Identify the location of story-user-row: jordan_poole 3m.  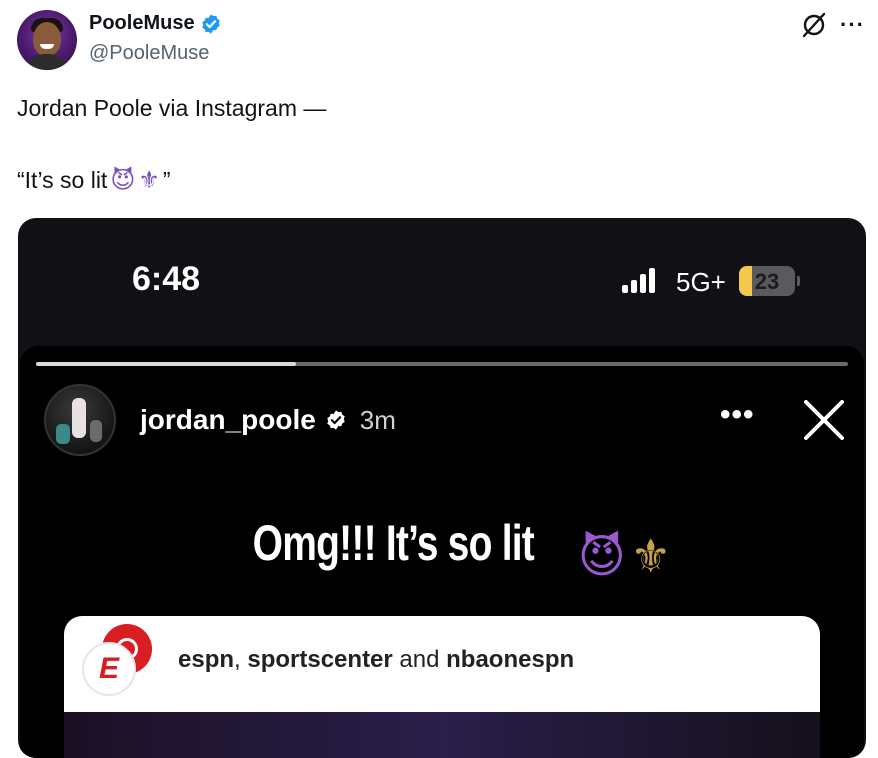
(268, 420).